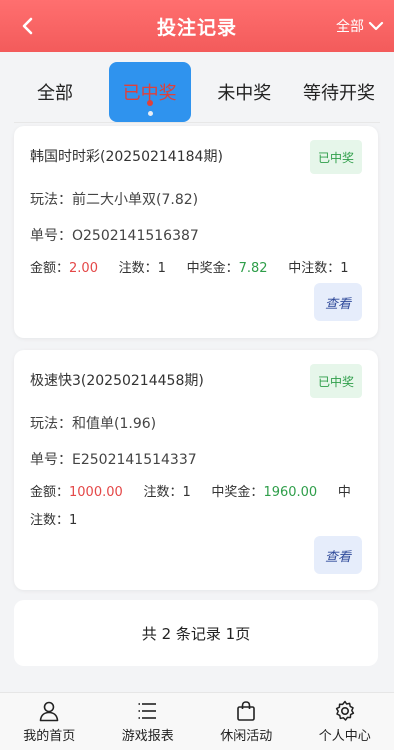 The width and height of the screenshot is (394, 750). Describe the element at coordinates (114, 424) in the screenshot. I see `play-value: 和值单(1.96)` at that location.